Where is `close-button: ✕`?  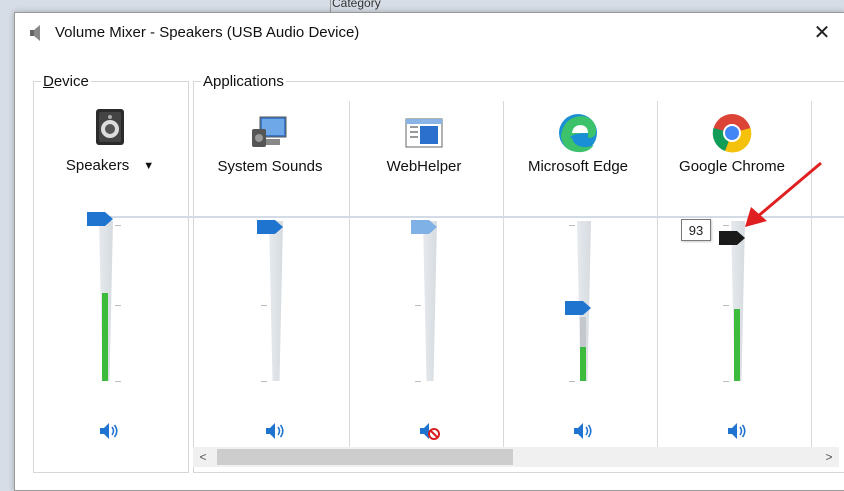
close-button: ✕ is located at coordinates (821, 32).